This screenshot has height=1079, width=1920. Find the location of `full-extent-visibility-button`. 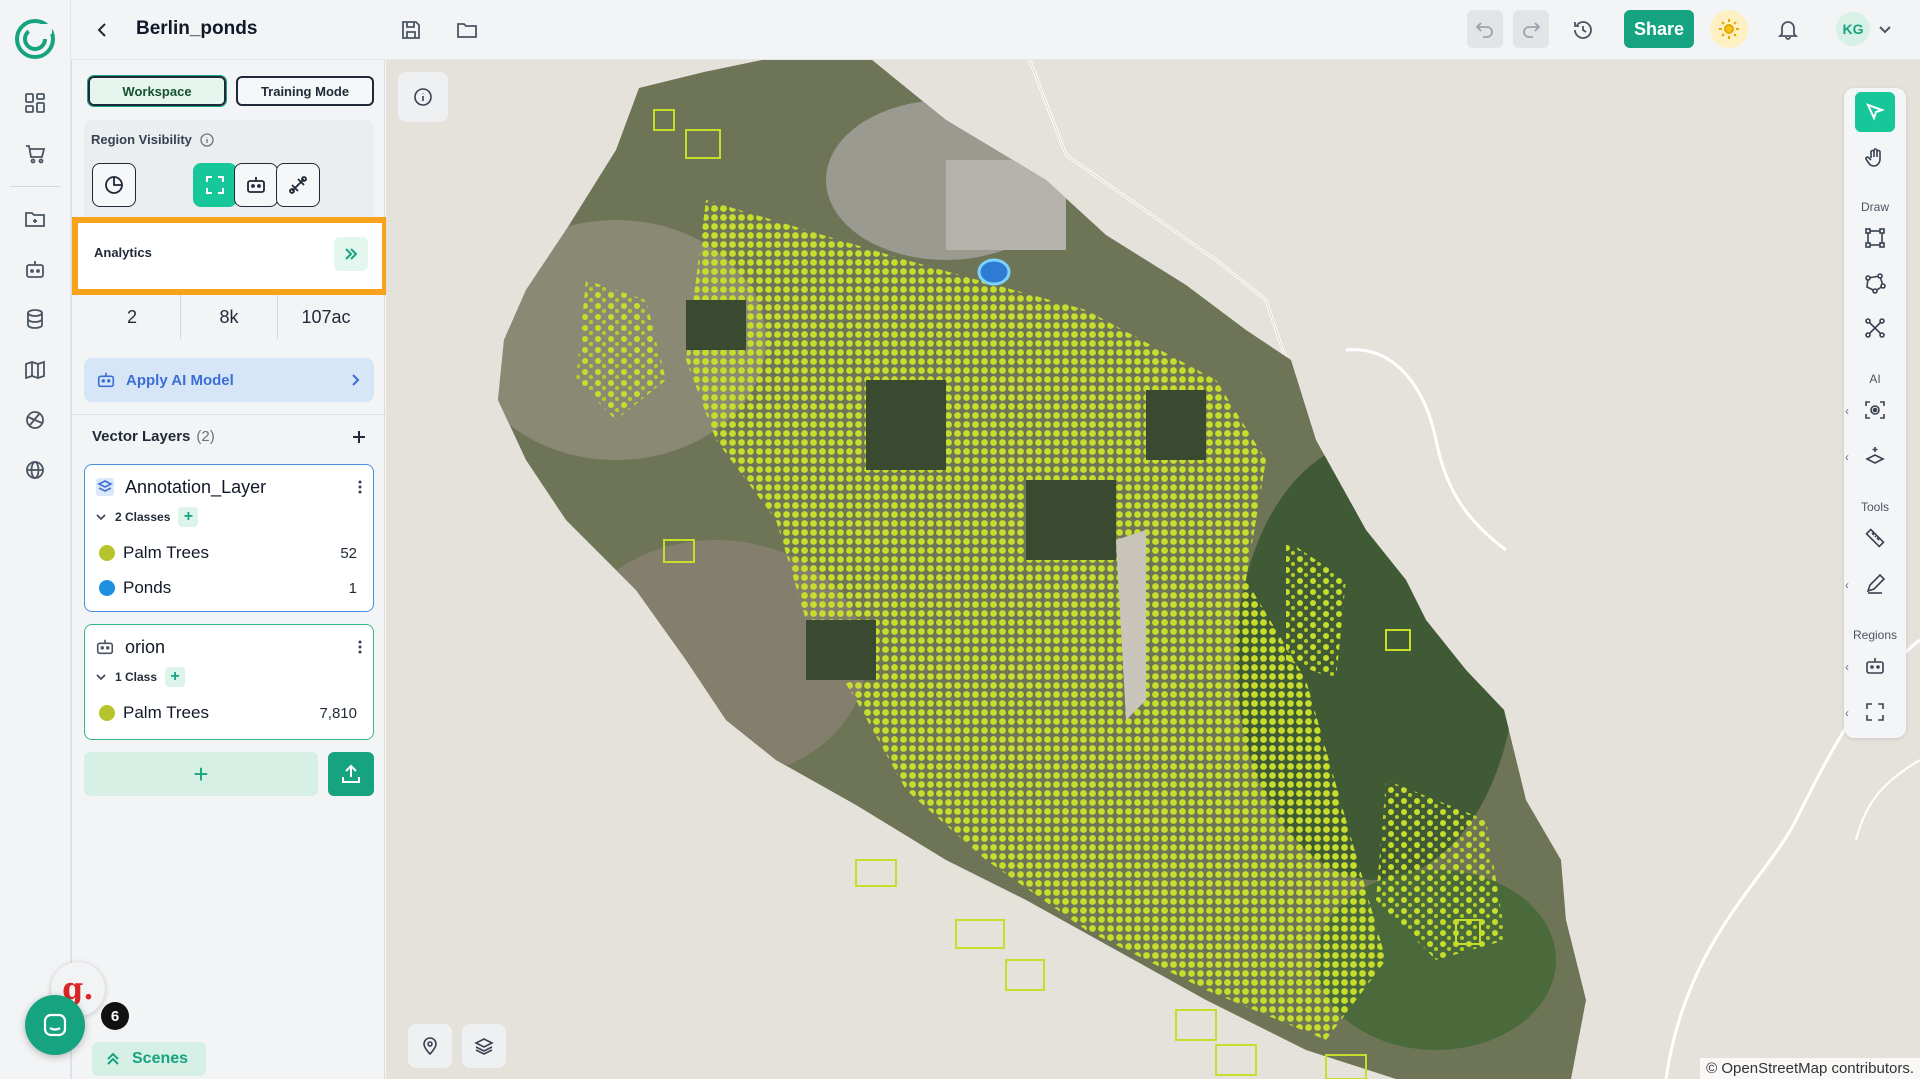

full-extent-visibility-button is located at coordinates (215, 185).